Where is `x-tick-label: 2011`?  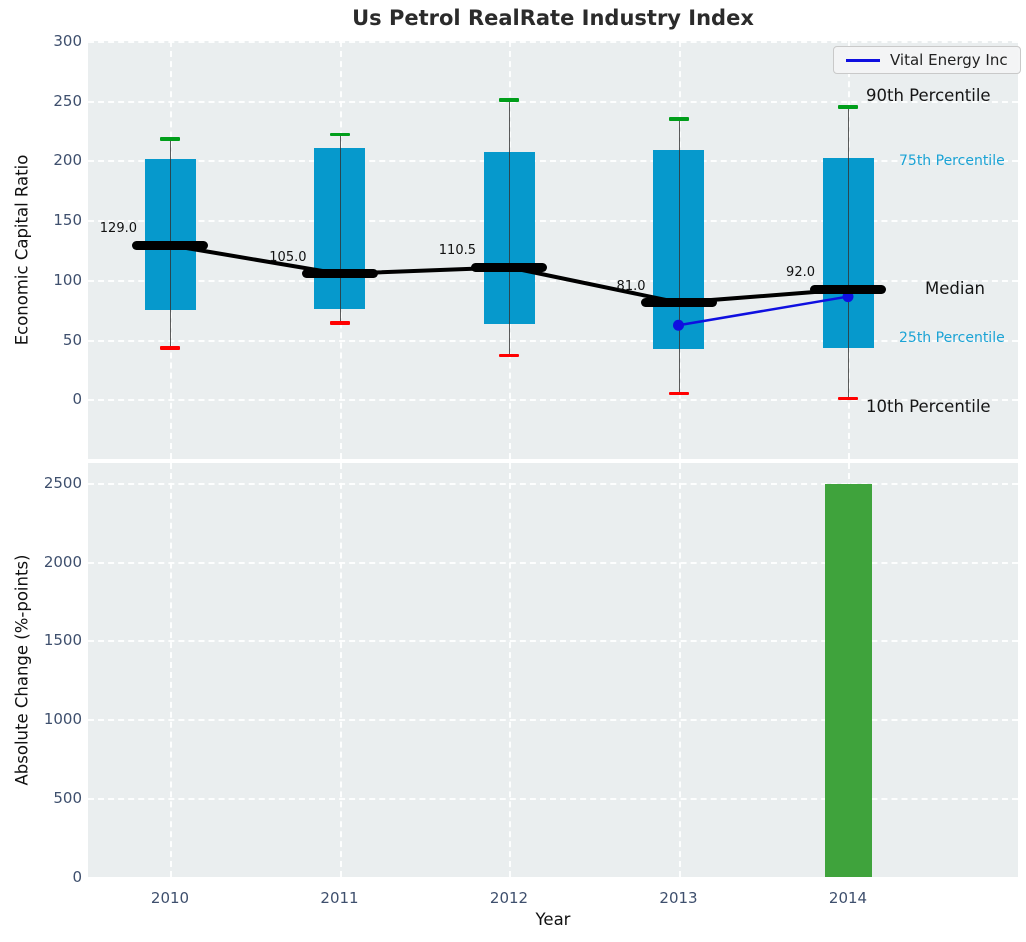
x-tick-label: 2011 is located at coordinates (339, 898).